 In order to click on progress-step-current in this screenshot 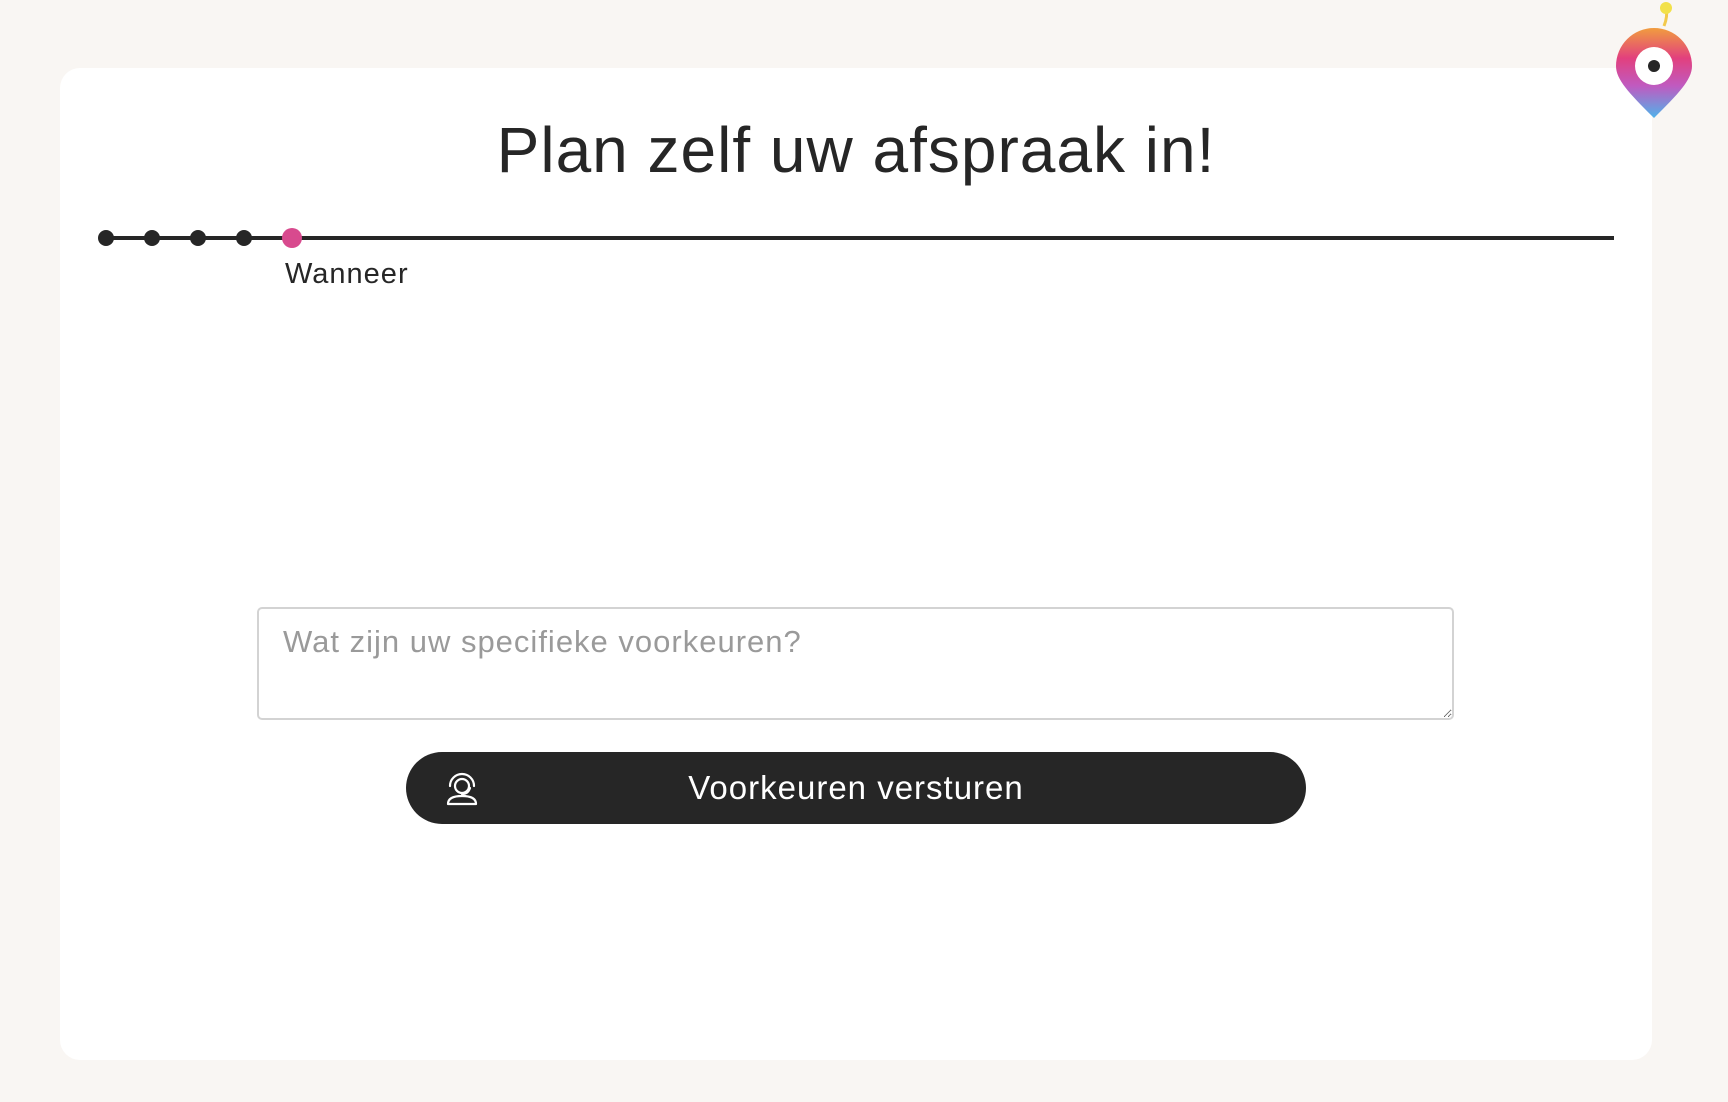, I will do `click(292, 238)`.